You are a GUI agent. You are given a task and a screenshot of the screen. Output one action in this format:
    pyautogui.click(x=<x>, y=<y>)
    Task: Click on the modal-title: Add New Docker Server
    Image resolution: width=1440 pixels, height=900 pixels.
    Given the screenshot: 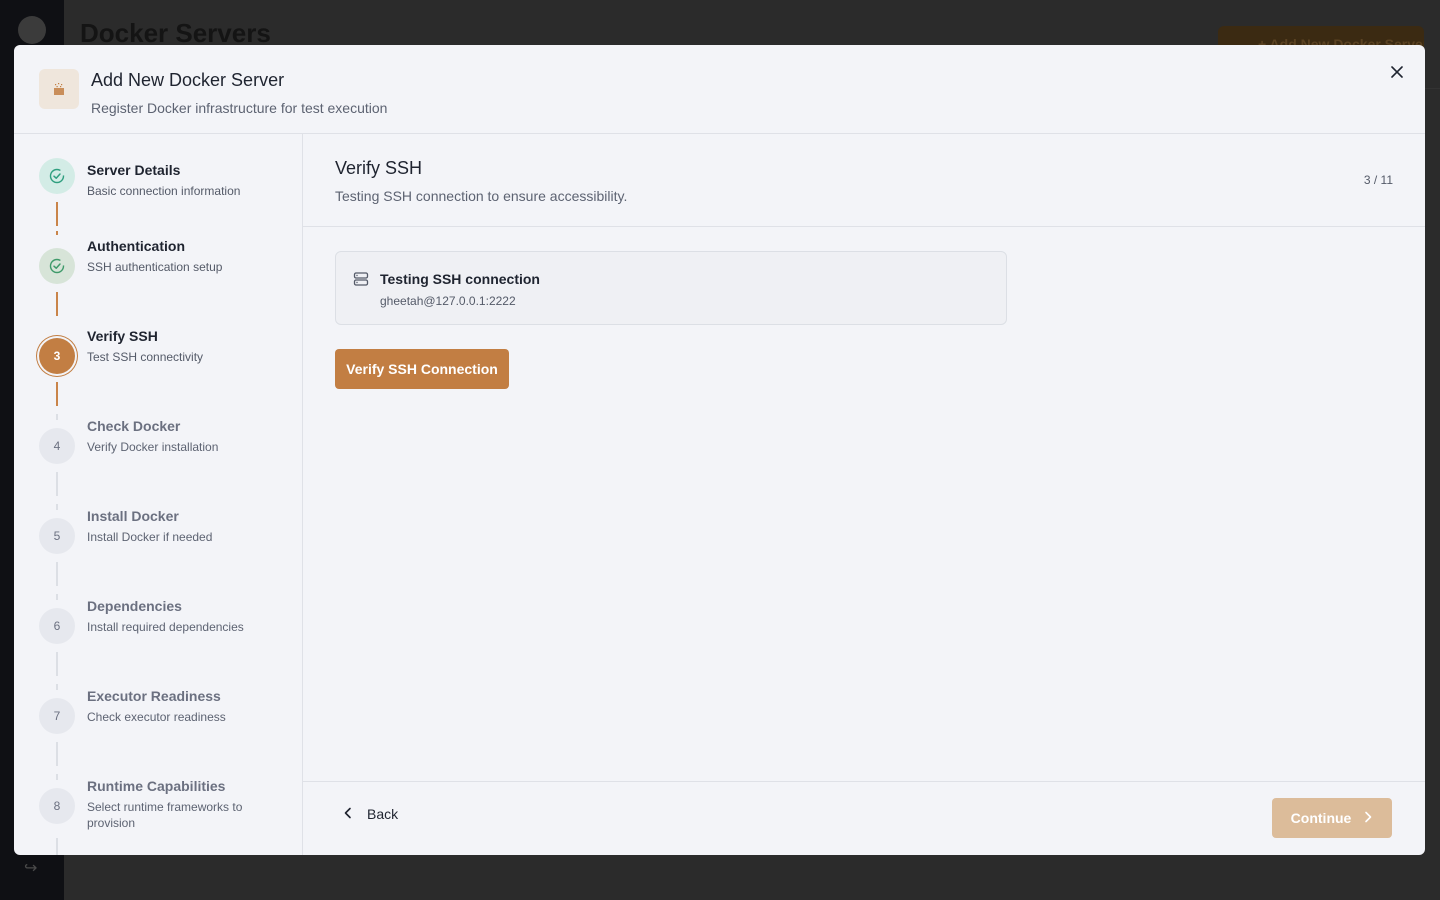 What is the action you would take?
    pyautogui.click(x=188, y=80)
    